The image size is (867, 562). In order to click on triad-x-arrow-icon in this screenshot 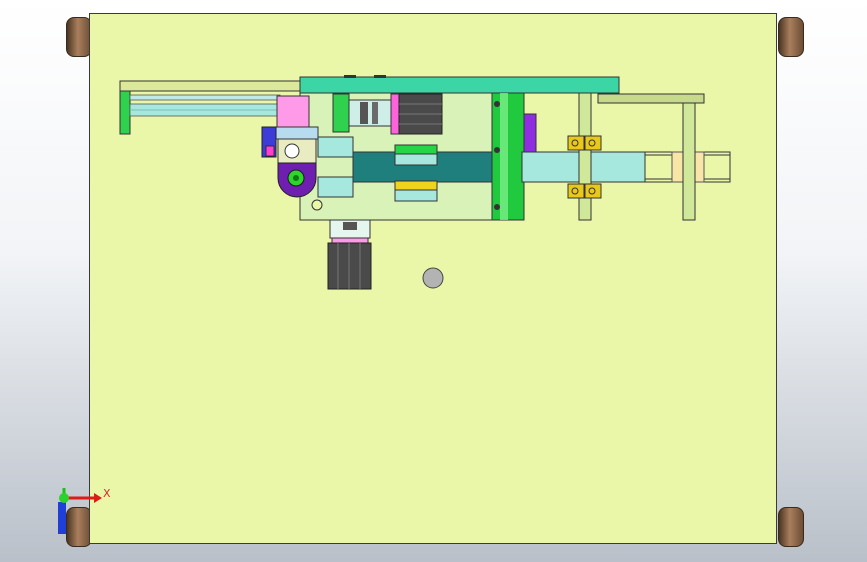, I will do `click(98, 498)`.